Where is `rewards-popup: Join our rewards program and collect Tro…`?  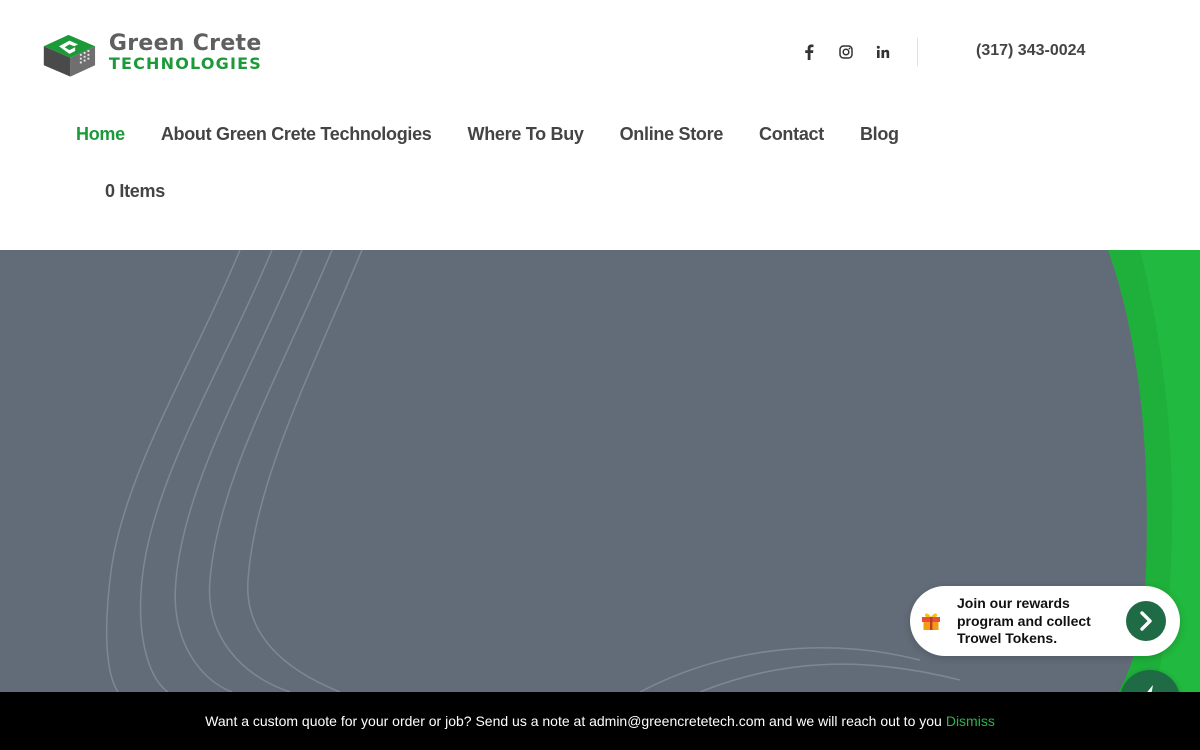
rewards-popup: Join our rewards program and collect Tro… is located at coordinates (1045, 621).